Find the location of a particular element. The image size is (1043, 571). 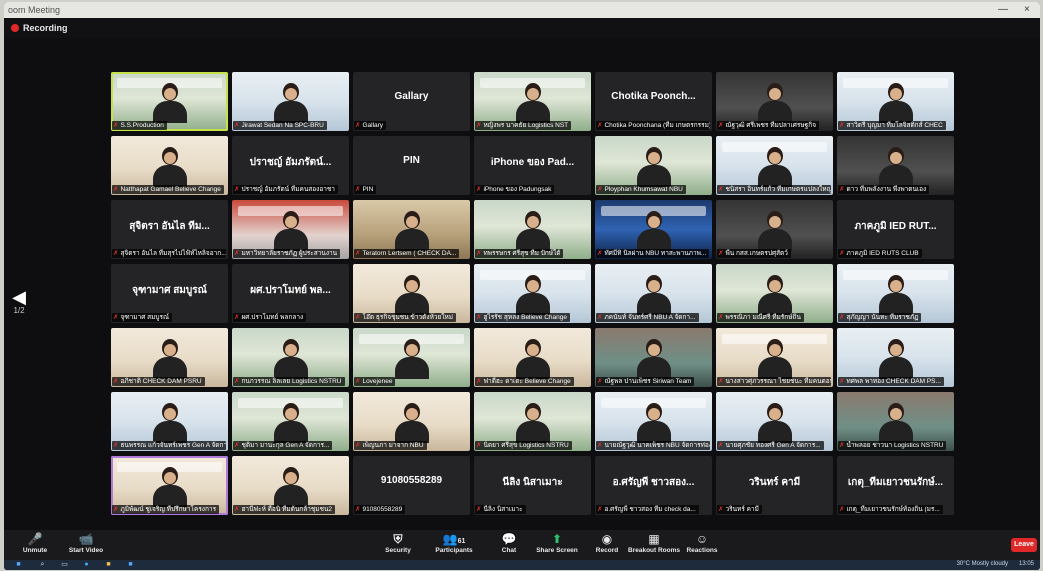

participants-button: 👥61 Participants is located at coordinates (454, 543).